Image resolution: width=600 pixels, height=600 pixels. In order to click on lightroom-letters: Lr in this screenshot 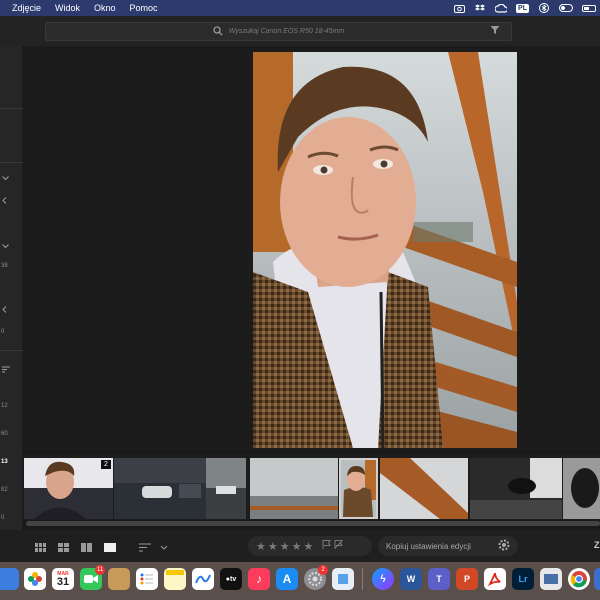, I will do `click(523, 579)`.